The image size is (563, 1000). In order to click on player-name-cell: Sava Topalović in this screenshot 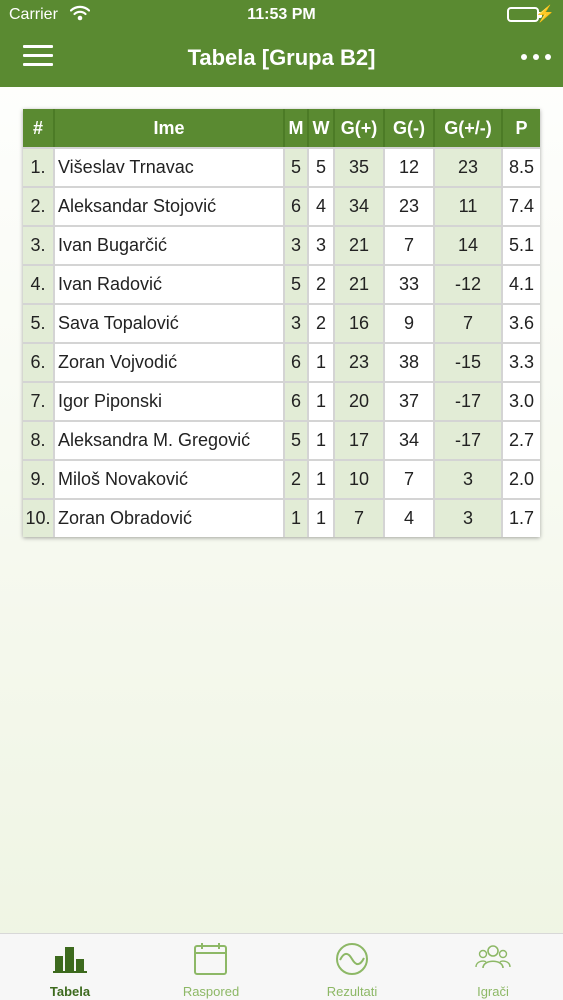, I will do `click(170, 322)`.